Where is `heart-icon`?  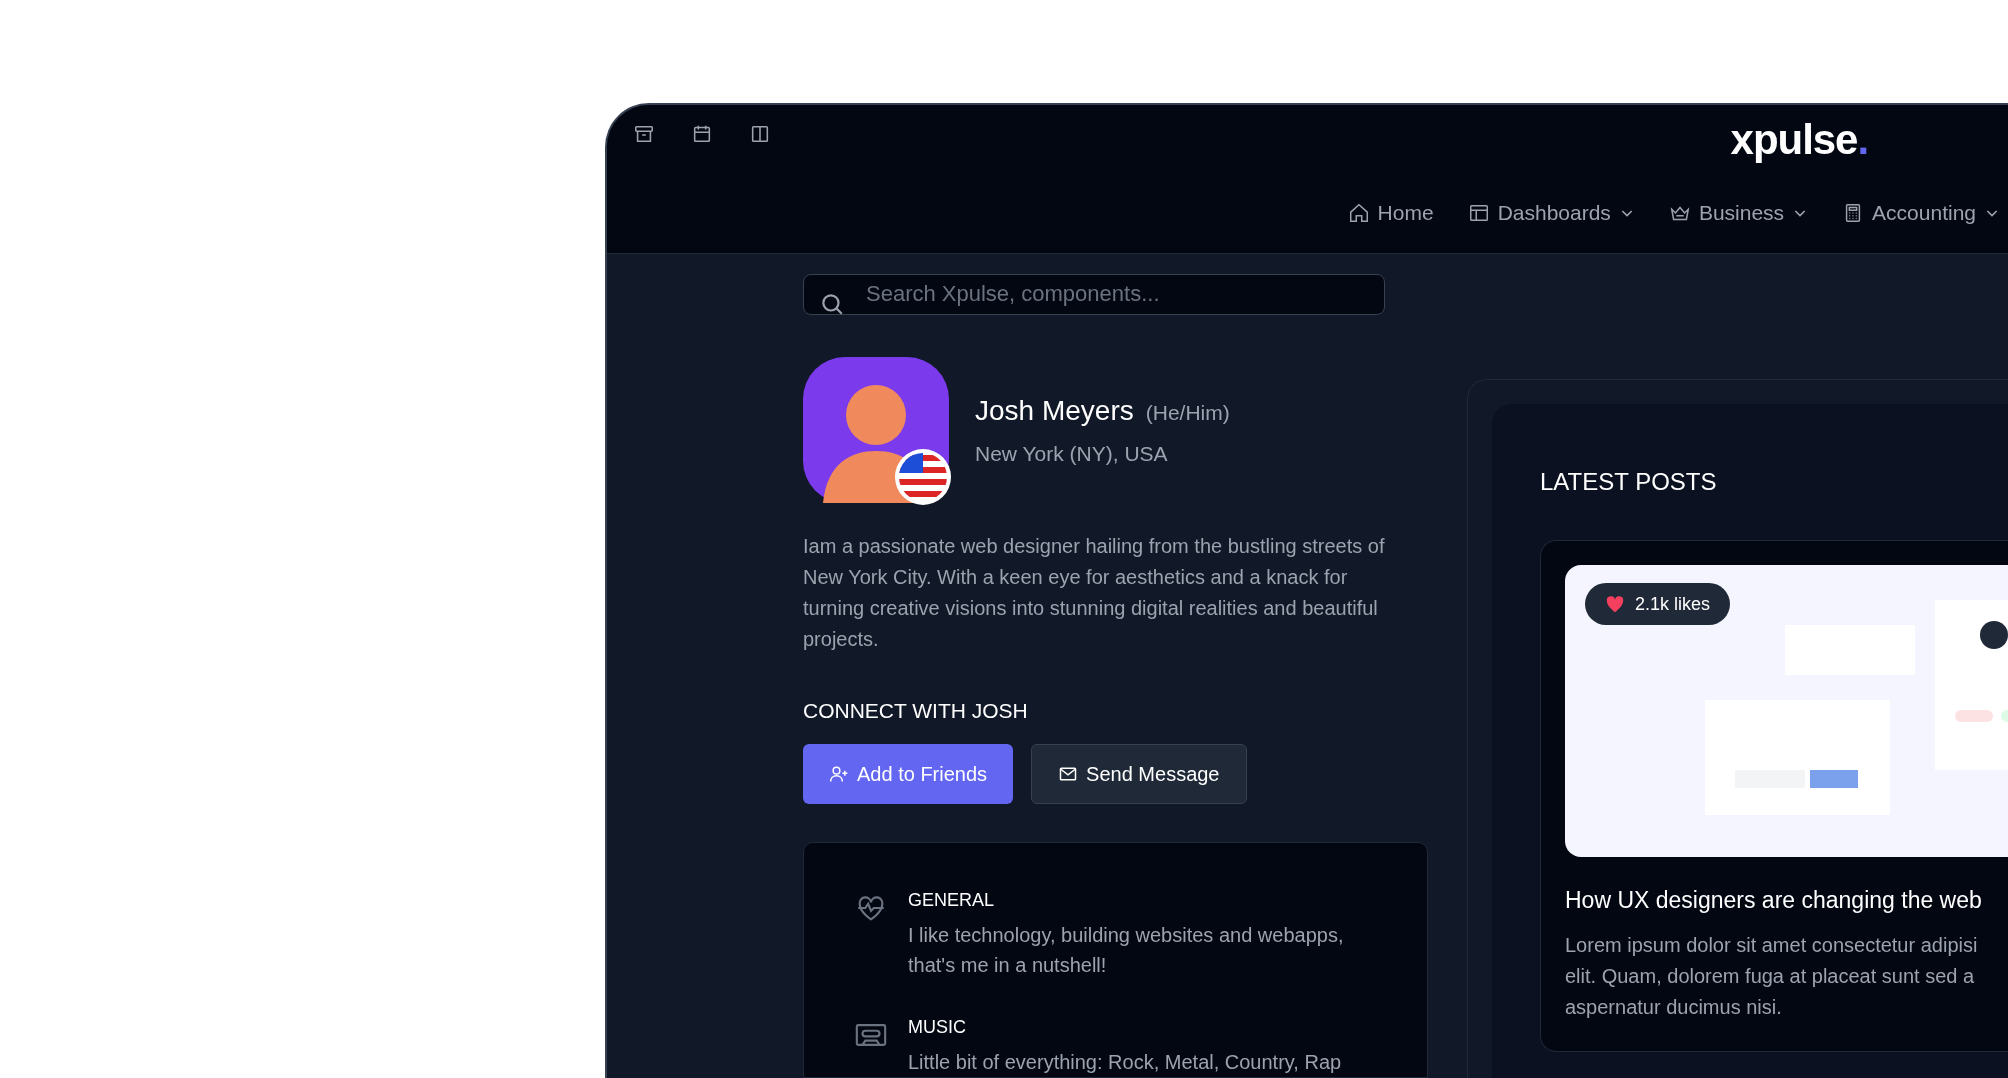 heart-icon is located at coordinates (1615, 604).